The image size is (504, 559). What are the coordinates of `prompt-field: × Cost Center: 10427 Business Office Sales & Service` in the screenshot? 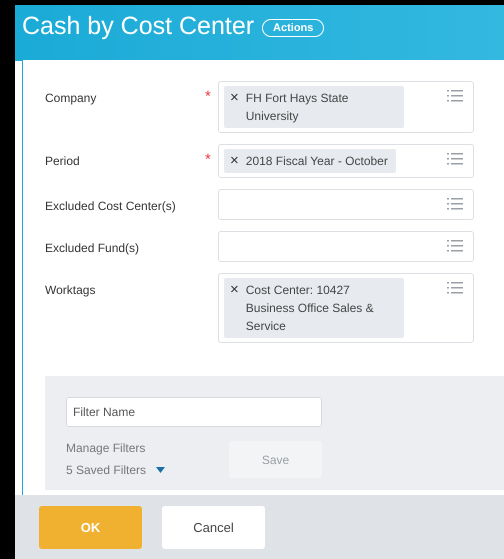 It's located at (346, 308).